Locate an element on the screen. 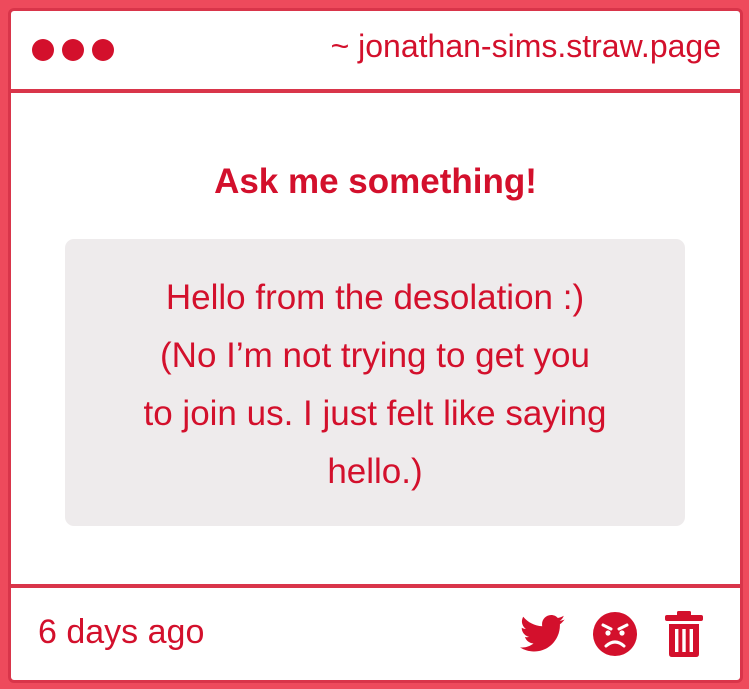  question-line: Hello from the desolation :) is located at coordinates (375, 297).